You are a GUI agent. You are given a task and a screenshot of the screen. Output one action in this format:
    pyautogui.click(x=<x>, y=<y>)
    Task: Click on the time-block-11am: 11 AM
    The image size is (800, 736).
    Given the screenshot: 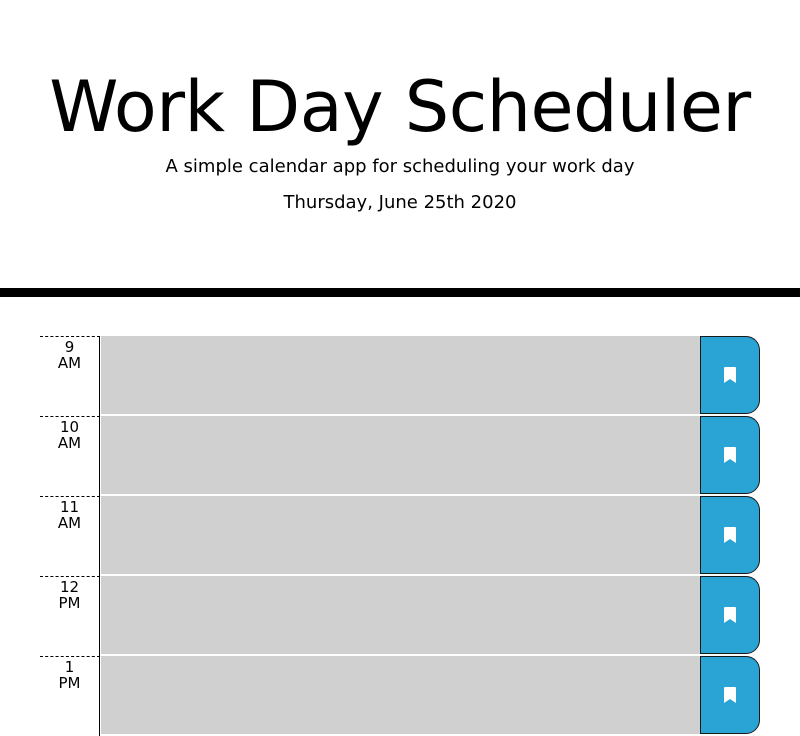 What is the action you would take?
    pyautogui.click(x=400, y=536)
    